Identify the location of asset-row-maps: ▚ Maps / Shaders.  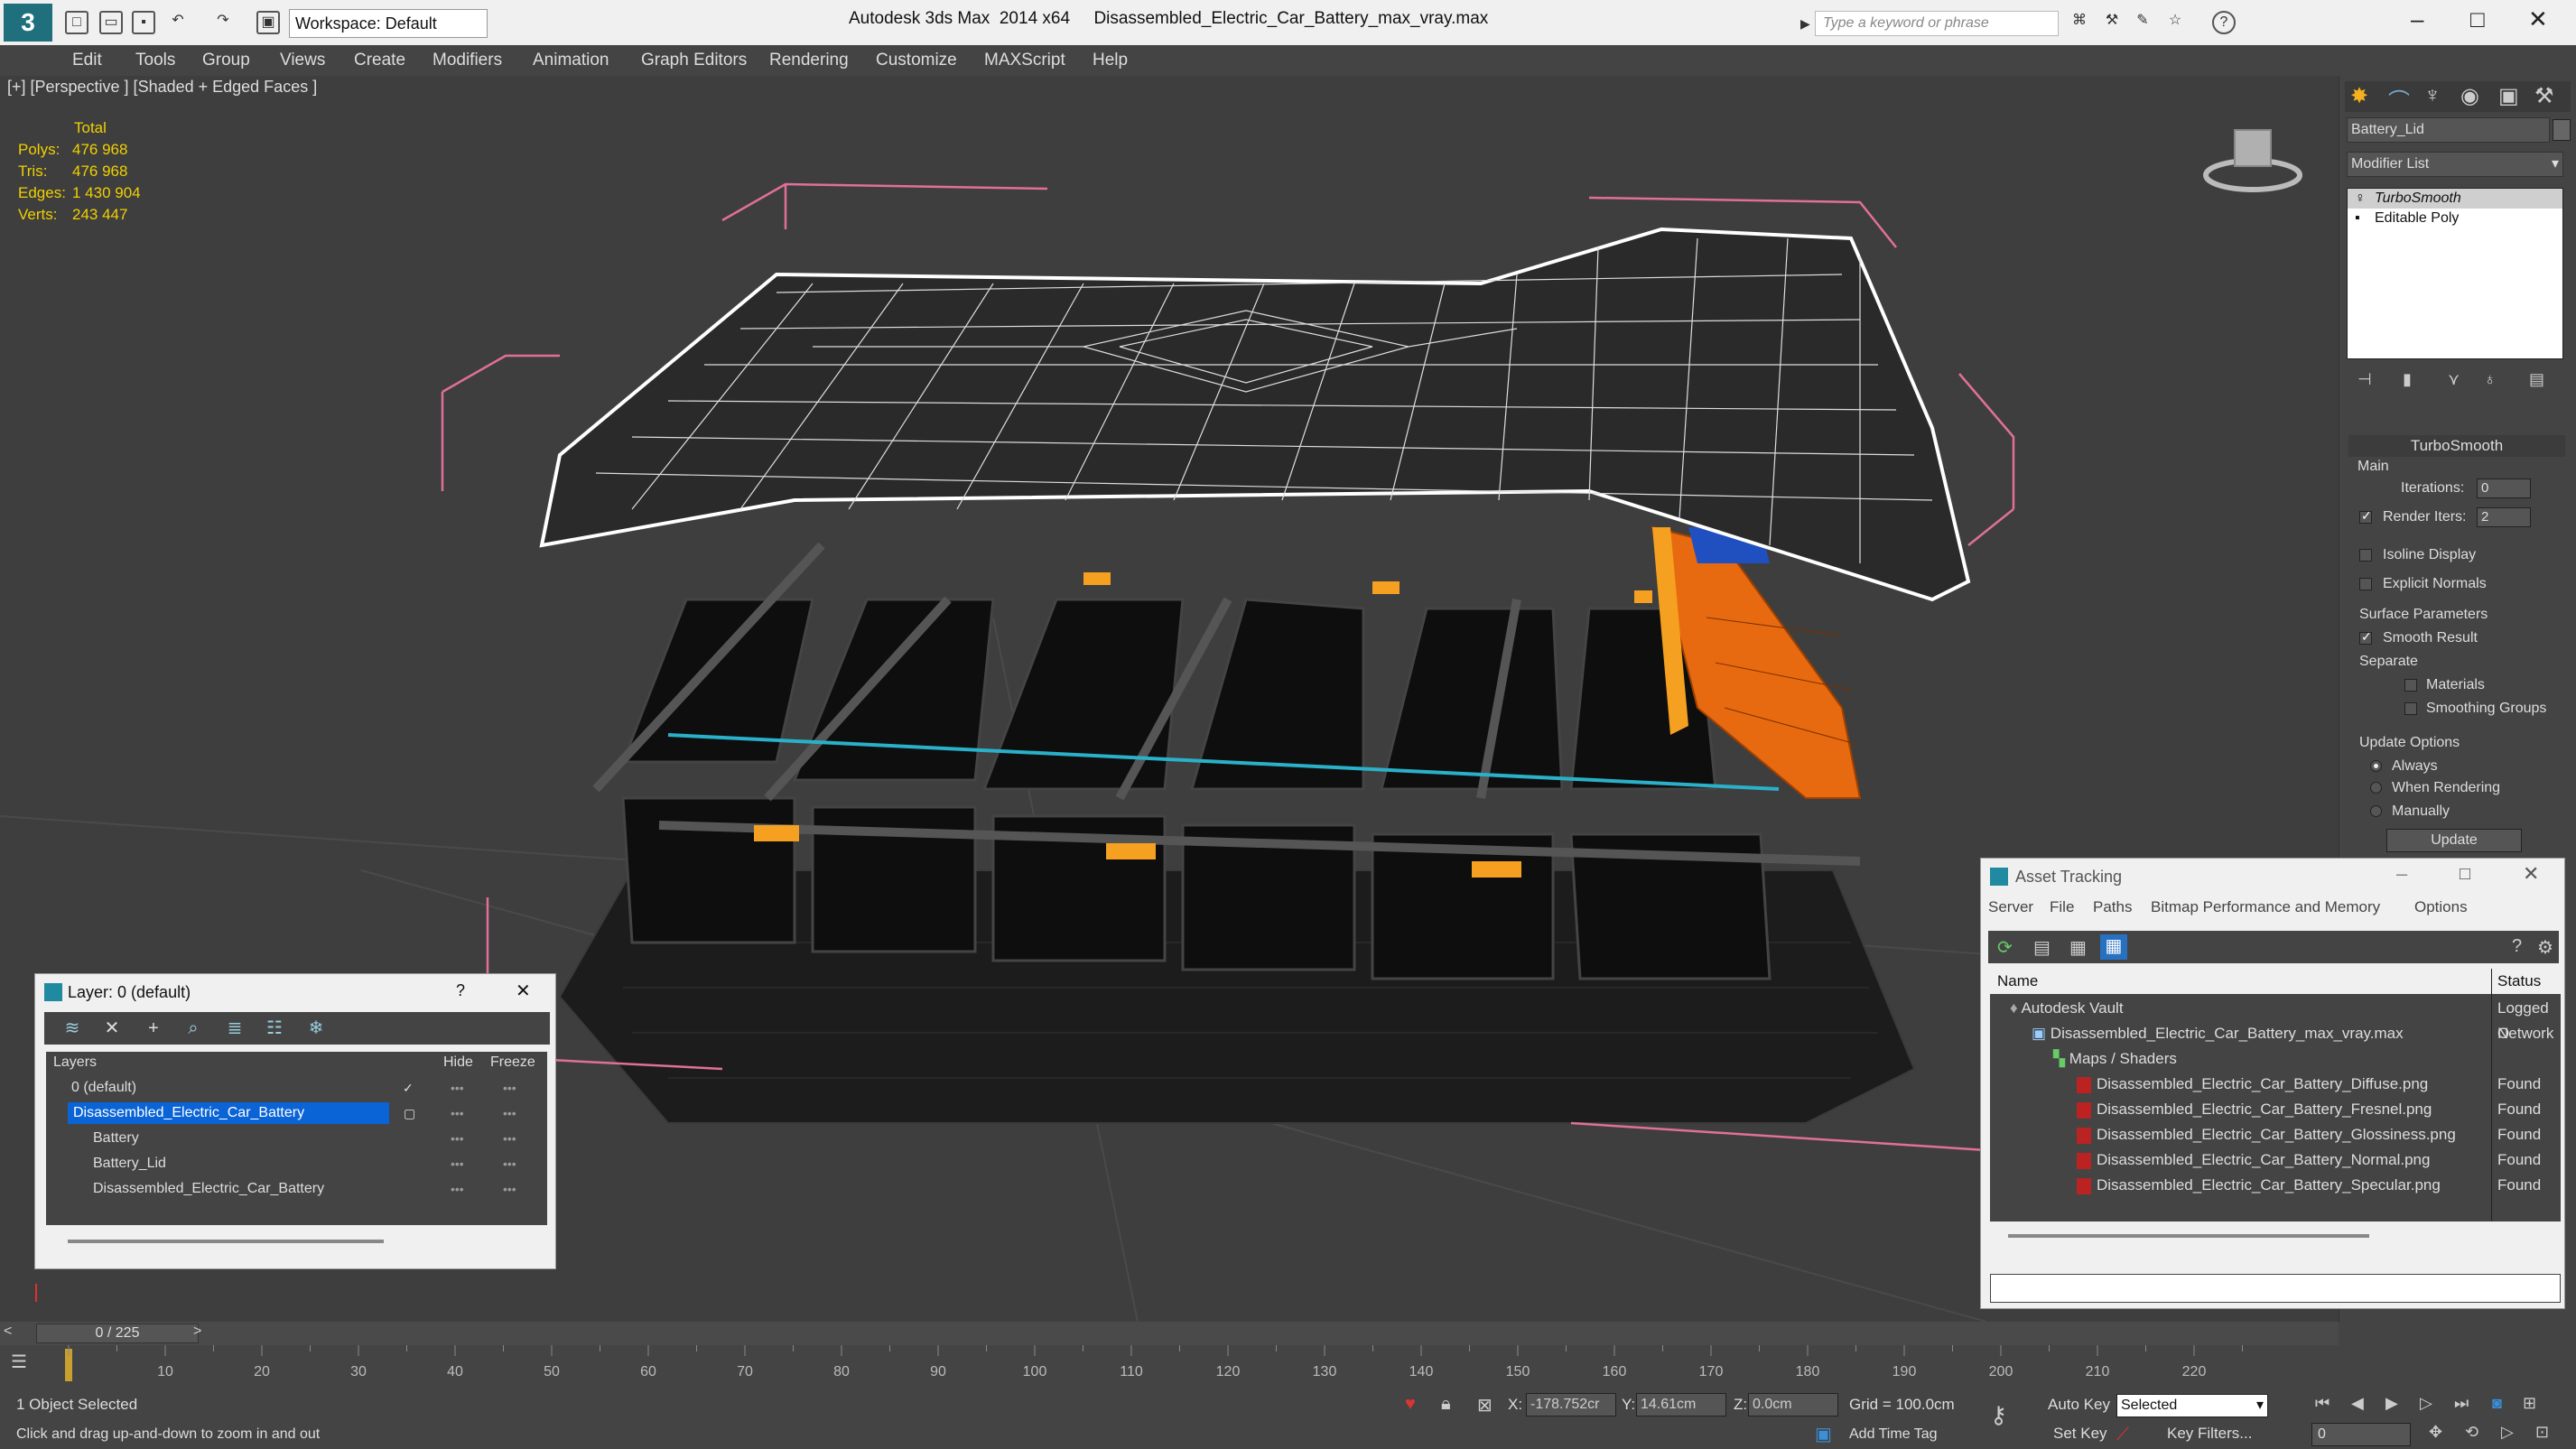
(2275, 1059).